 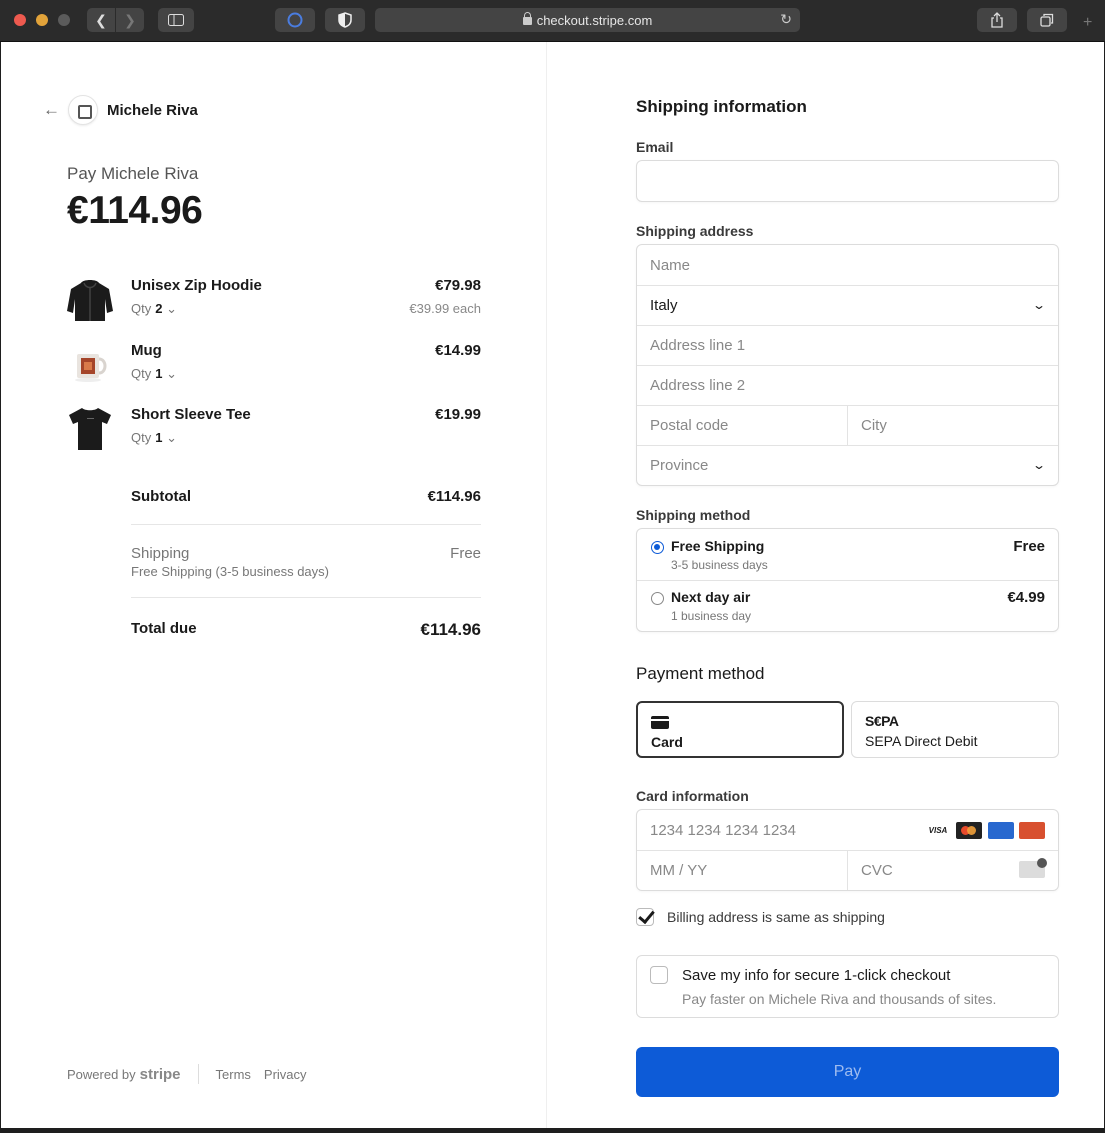 I want to click on shipping-label: Shipping, so click(x=160, y=553).